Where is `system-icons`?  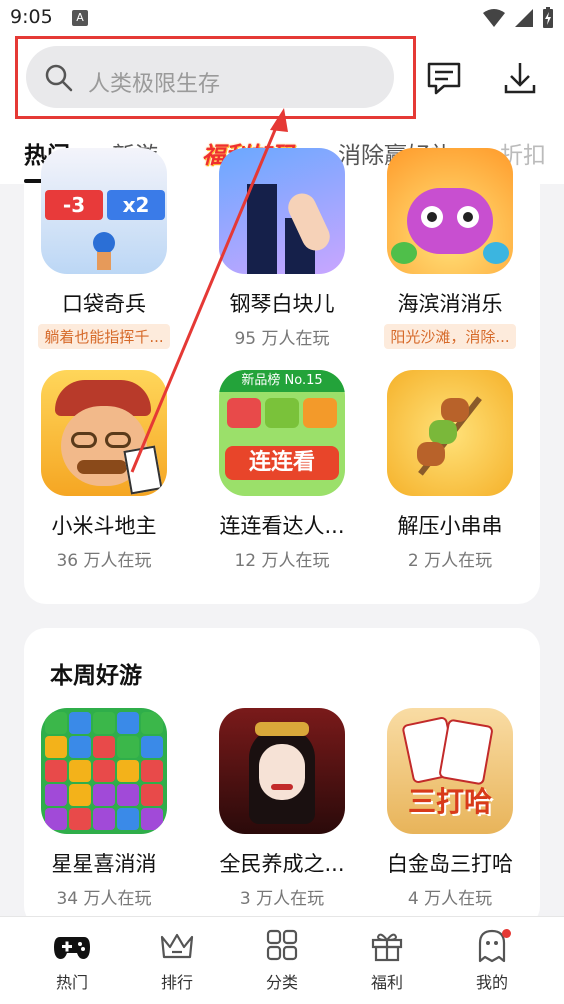 system-icons is located at coordinates (518, 18).